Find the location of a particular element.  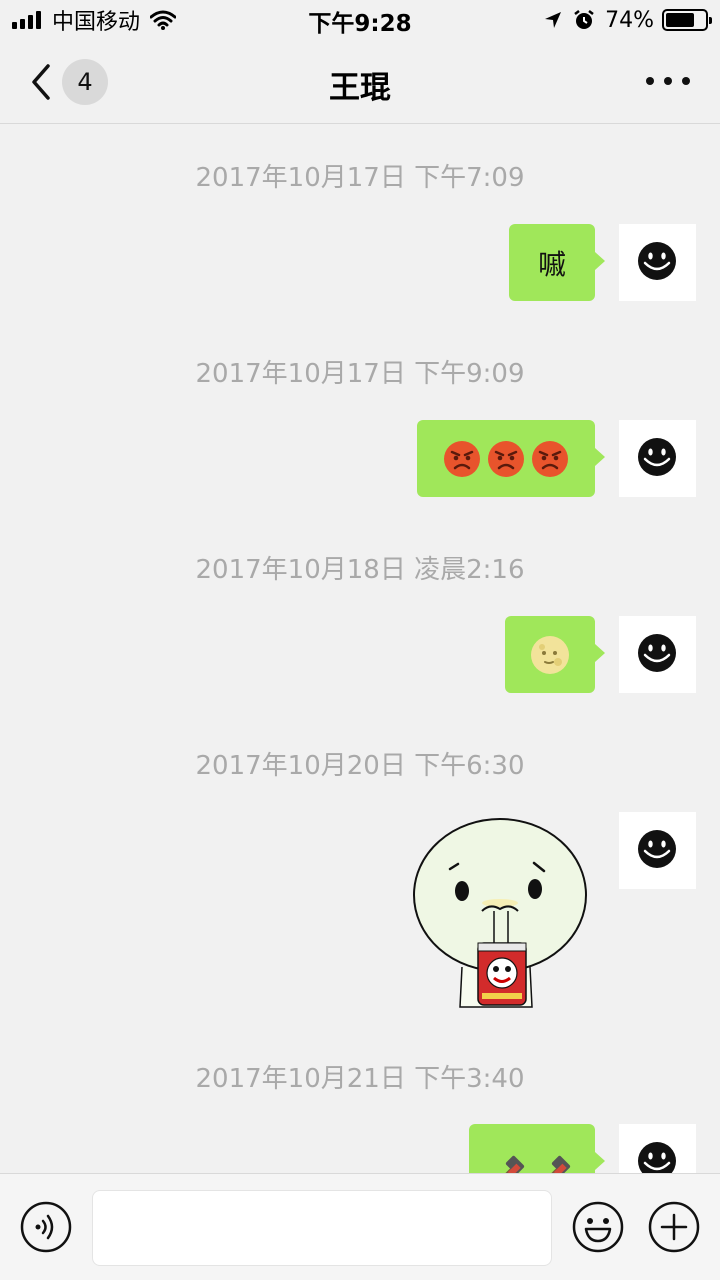

message-input is located at coordinates (322, 1228).